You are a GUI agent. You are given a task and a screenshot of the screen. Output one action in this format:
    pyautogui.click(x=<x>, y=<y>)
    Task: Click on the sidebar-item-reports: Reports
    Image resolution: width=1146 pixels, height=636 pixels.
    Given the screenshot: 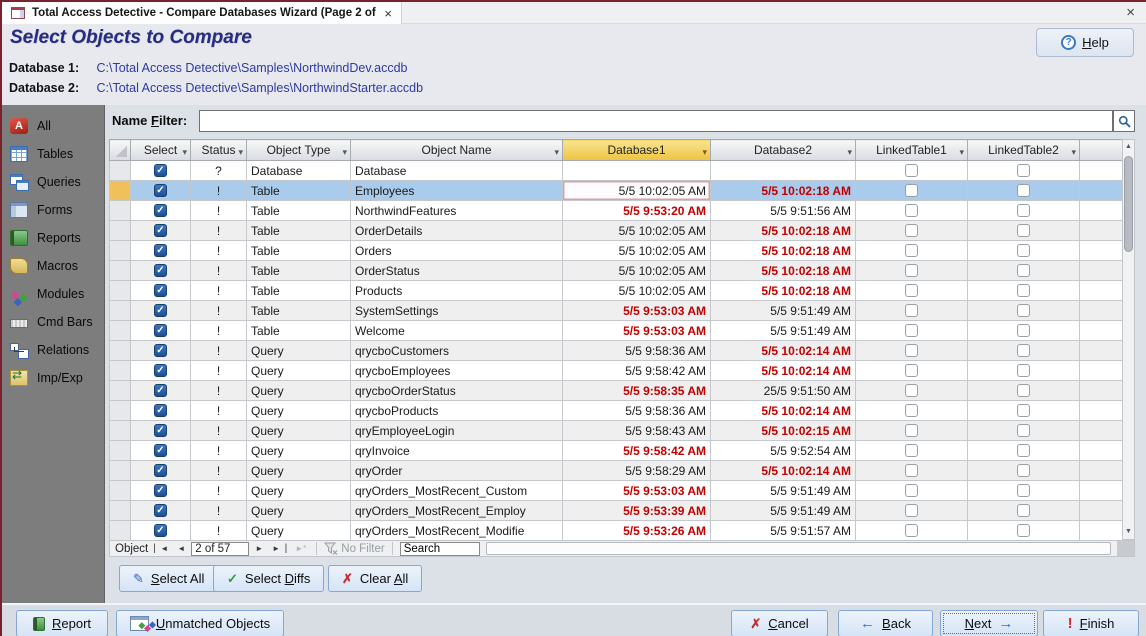 What is the action you would take?
    pyautogui.click(x=53, y=238)
    